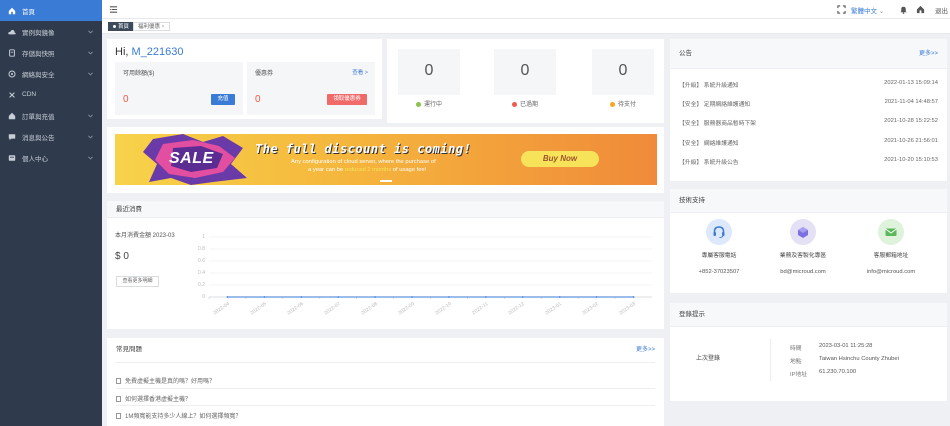 This screenshot has height=426, width=950. Describe the element at coordinates (808, 162) in the screenshot. I see `notice-item: 【升級】 系統升級公告 2021-10-20 15:10:53` at that location.